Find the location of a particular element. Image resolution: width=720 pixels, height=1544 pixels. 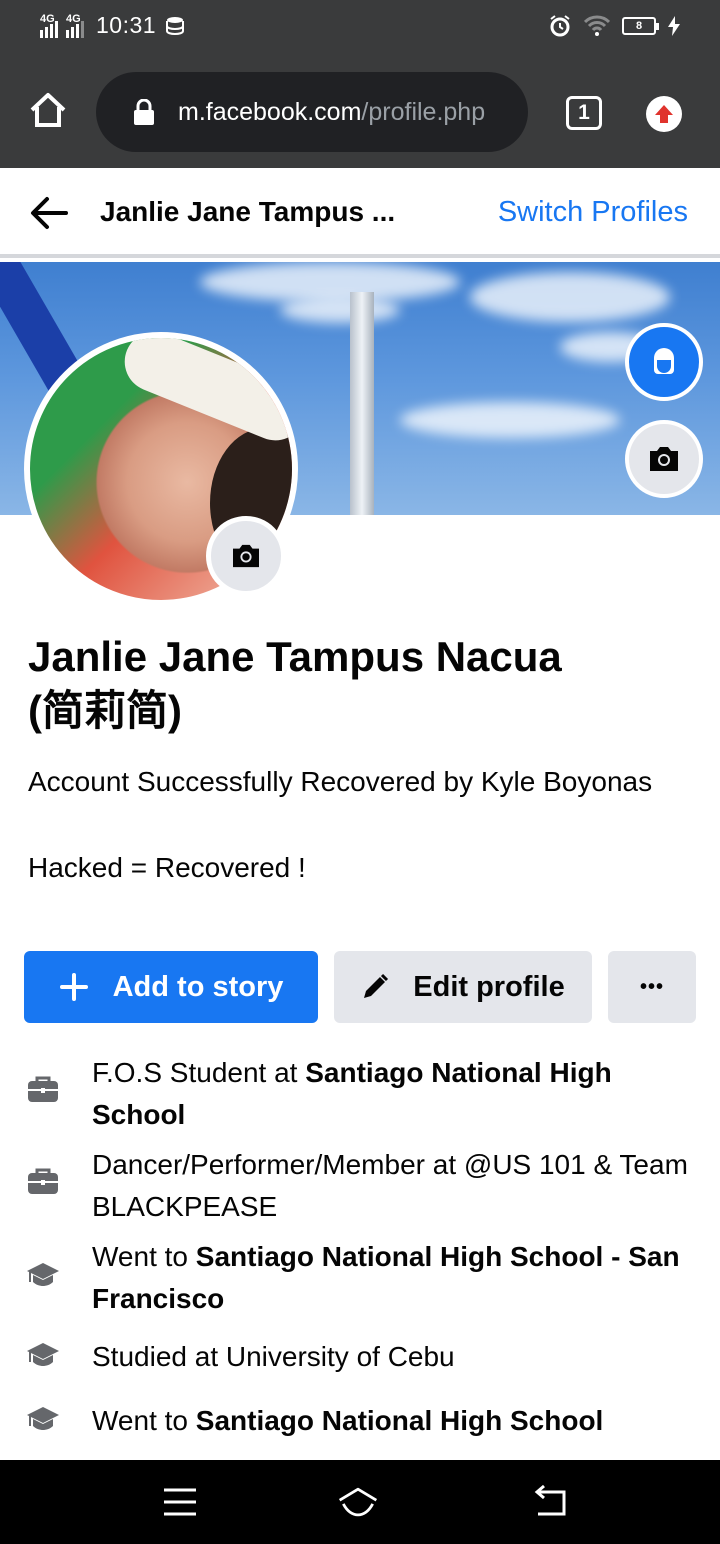

battery-indicator: 8 is located at coordinates (640, 26).